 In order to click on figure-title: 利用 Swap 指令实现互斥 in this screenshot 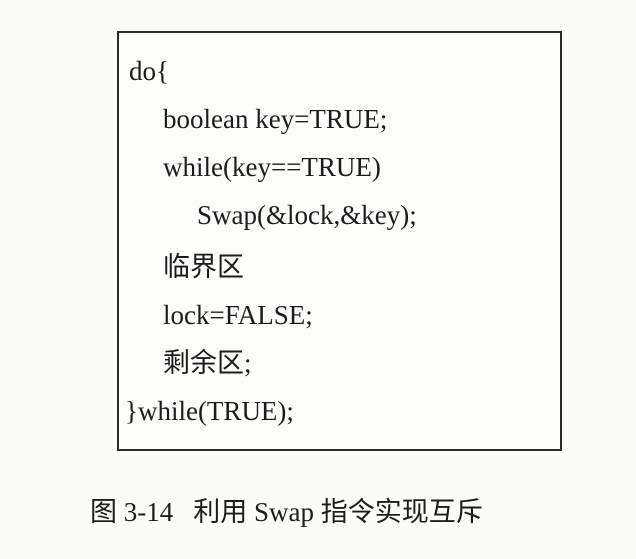, I will do `click(338, 512)`.